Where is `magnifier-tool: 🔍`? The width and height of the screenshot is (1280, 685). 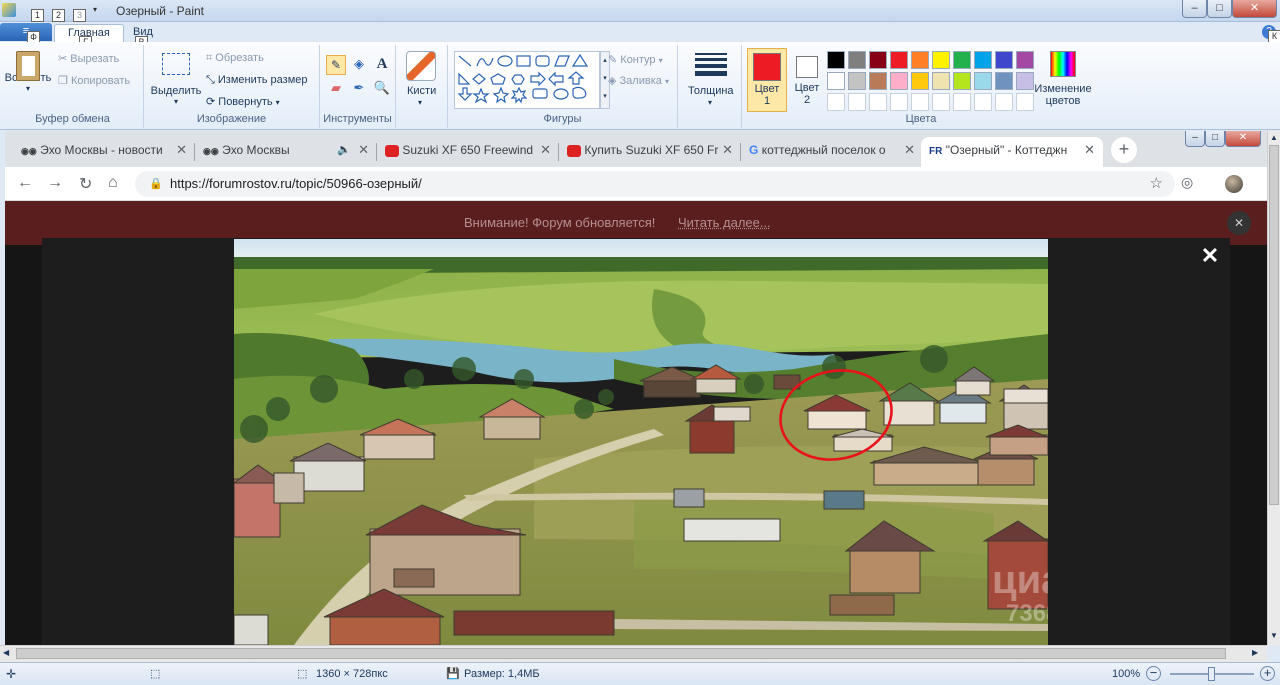 magnifier-tool: 🔍 is located at coordinates (382, 89).